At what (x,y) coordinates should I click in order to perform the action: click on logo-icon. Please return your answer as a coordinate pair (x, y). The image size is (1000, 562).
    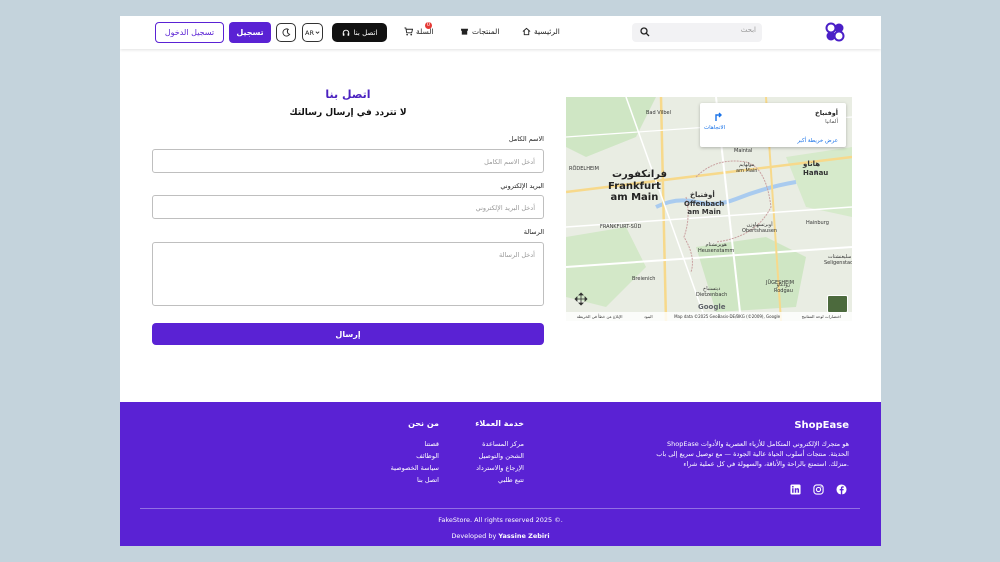
    Looking at the image, I should click on (835, 32).